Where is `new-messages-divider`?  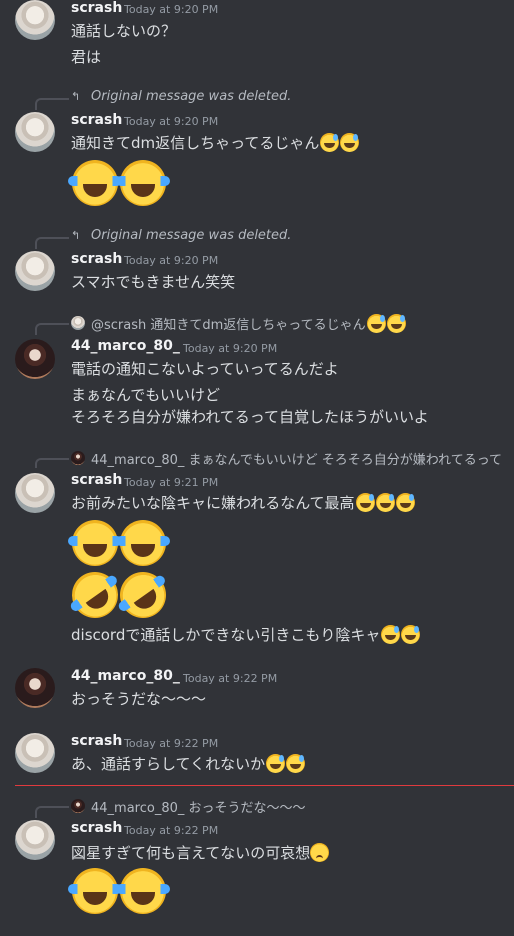 new-messages-divider is located at coordinates (264, 785).